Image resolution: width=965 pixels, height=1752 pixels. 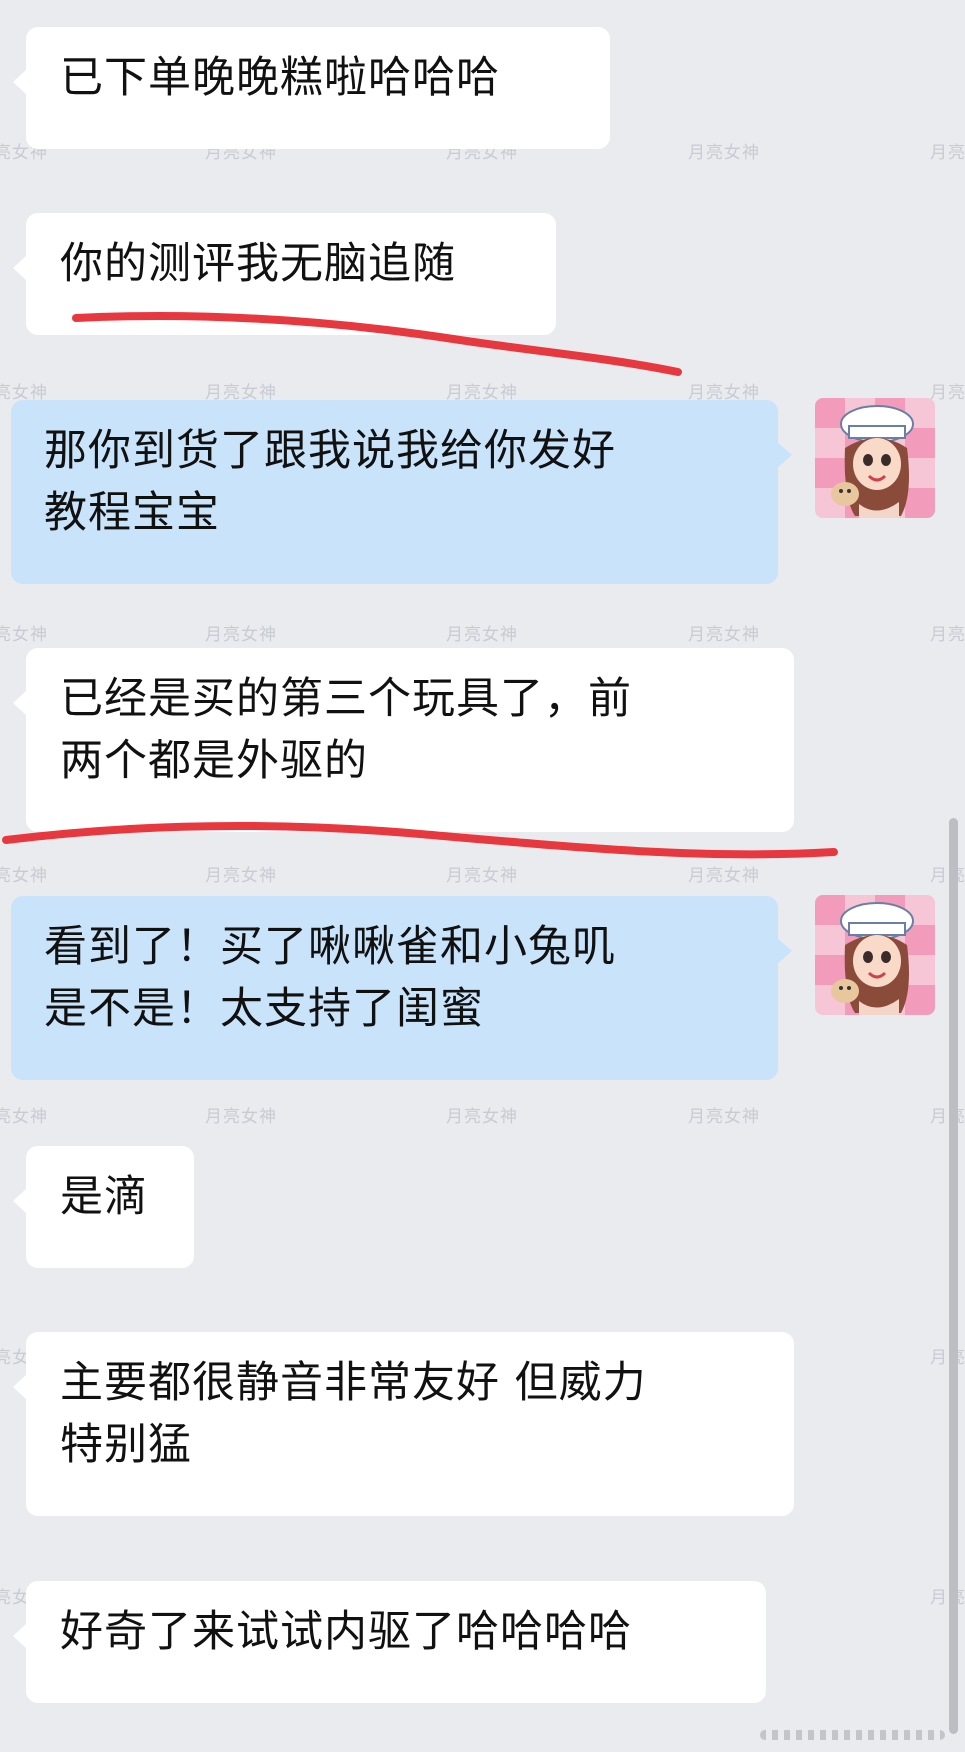 What do you see at coordinates (403, 740) in the screenshot?
I see `message-bubble-incoming: 已经是买的第三个玩具了，前 两个都是外驱的` at bounding box center [403, 740].